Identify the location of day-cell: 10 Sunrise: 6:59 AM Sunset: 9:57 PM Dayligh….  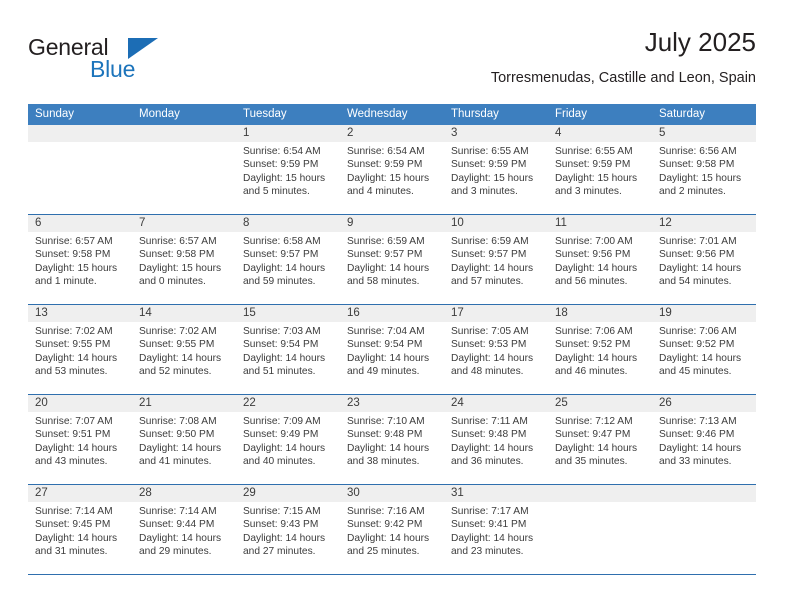
(496, 259).